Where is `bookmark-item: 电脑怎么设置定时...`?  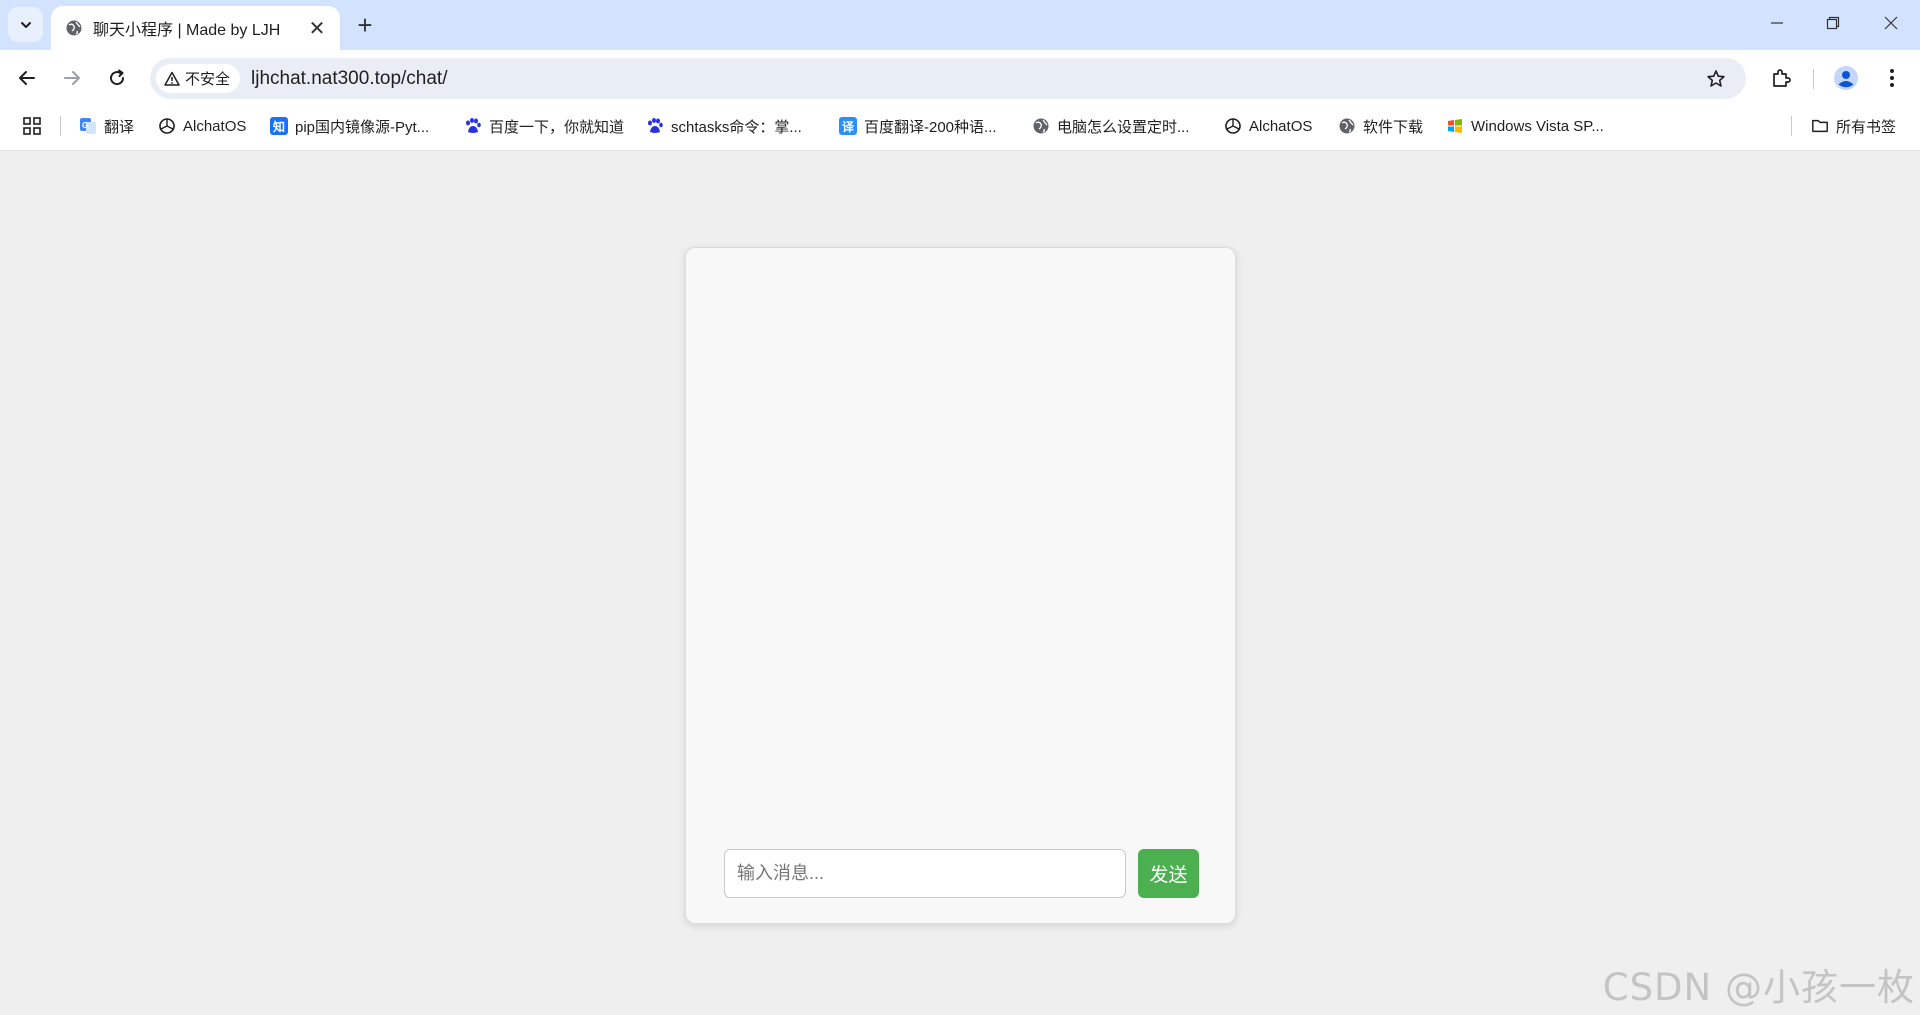 bookmark-item: 电脑怎么设置定时... is located at coordinates (1111, 126).